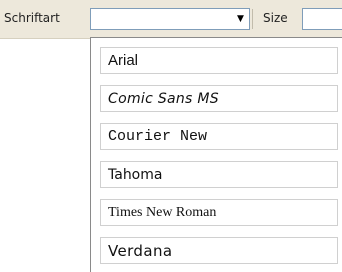 The height and width of the screenshot is (272, 342). What do you see at coordinates (240, 19) in the screenshot?
I see `chevron-down-icon: ▼` at bounding box center [240, 19].